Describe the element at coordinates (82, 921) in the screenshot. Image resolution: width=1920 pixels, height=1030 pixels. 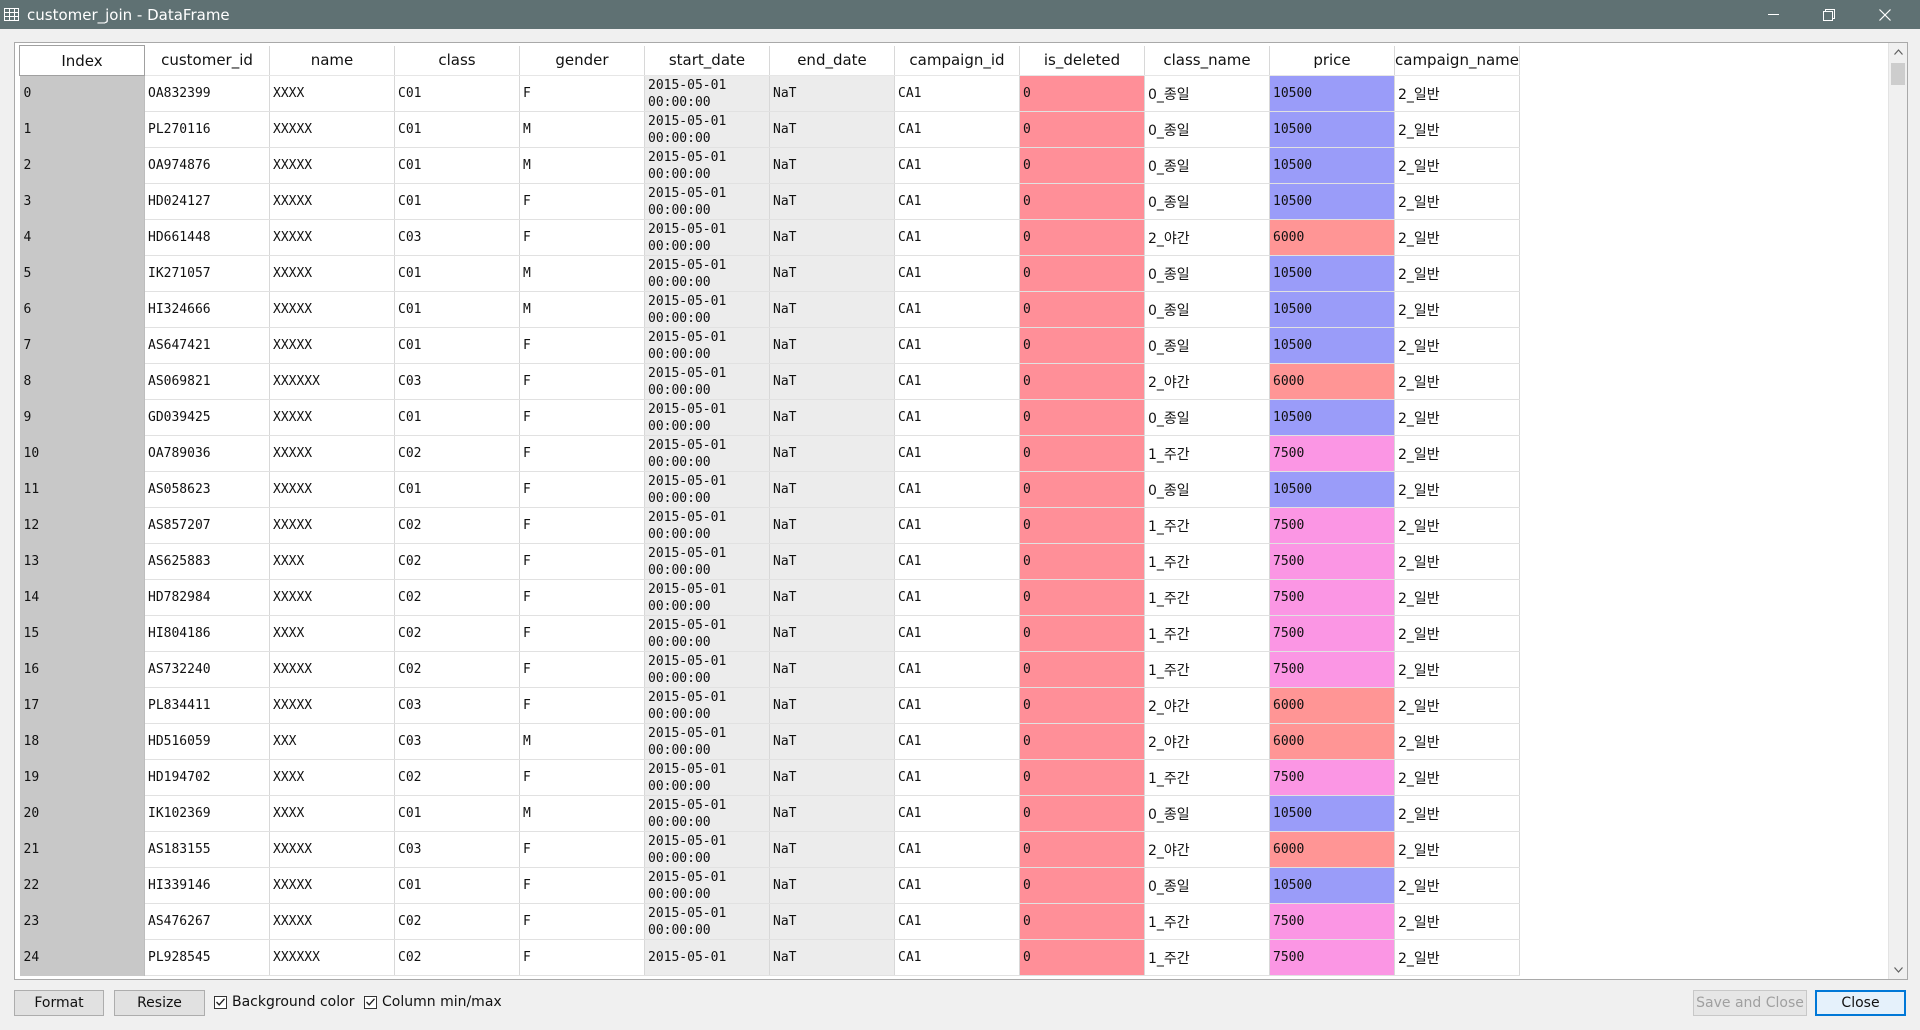
I see `cell-index: 23` at that location.